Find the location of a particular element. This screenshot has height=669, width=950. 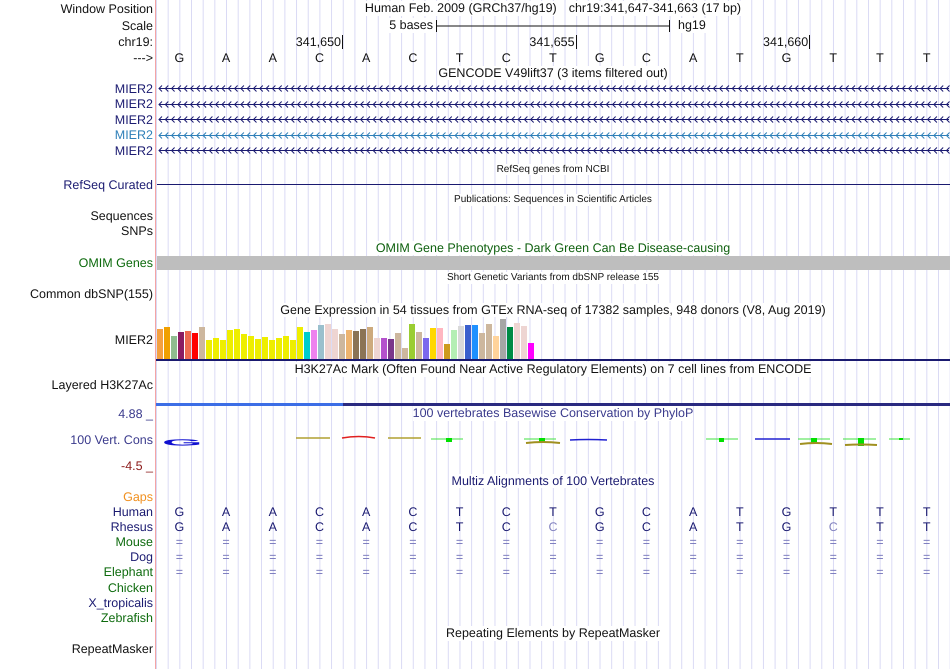

track-label: MIER2 is located at coordinates (133, 340).